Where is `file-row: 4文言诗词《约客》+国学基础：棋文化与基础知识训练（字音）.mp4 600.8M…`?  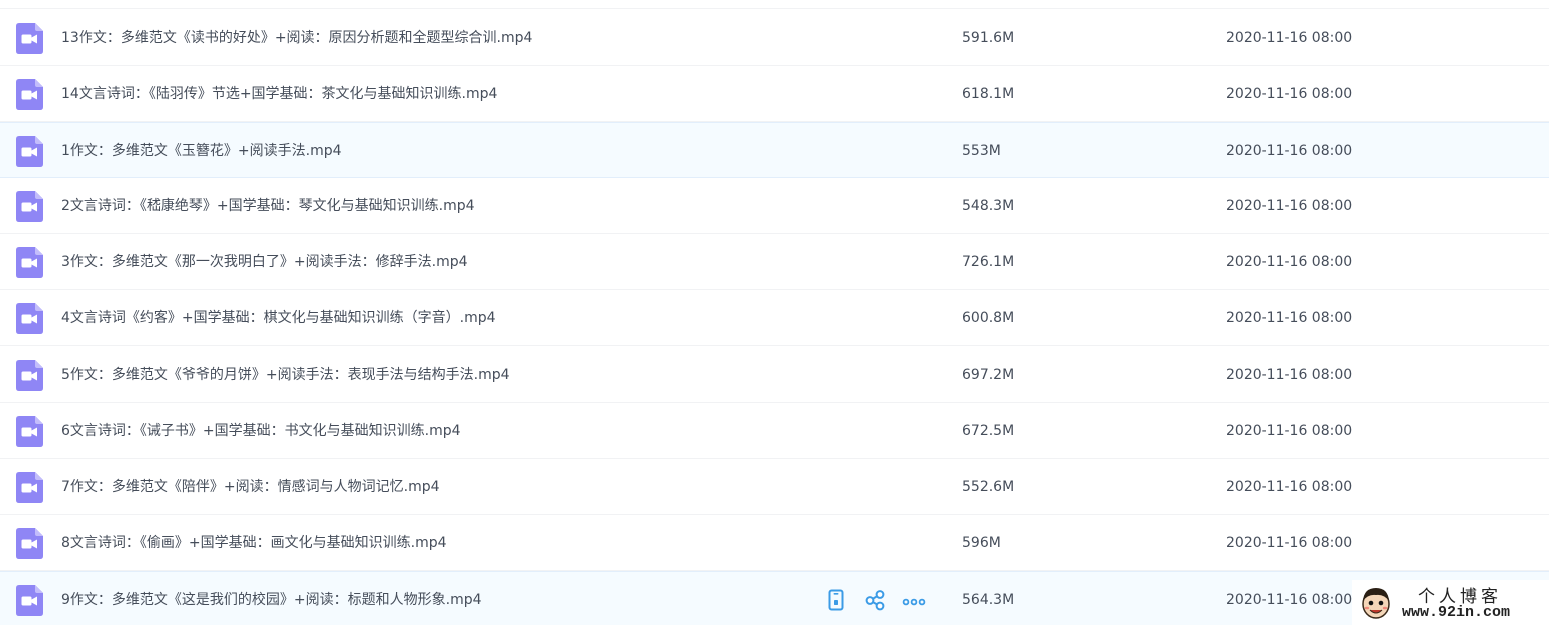
file-row: 4文言诗词《约客》+国学基础：棋文化与基础知识训练（字音）.mp4 600.8M… is located at coordinates (774, 318).